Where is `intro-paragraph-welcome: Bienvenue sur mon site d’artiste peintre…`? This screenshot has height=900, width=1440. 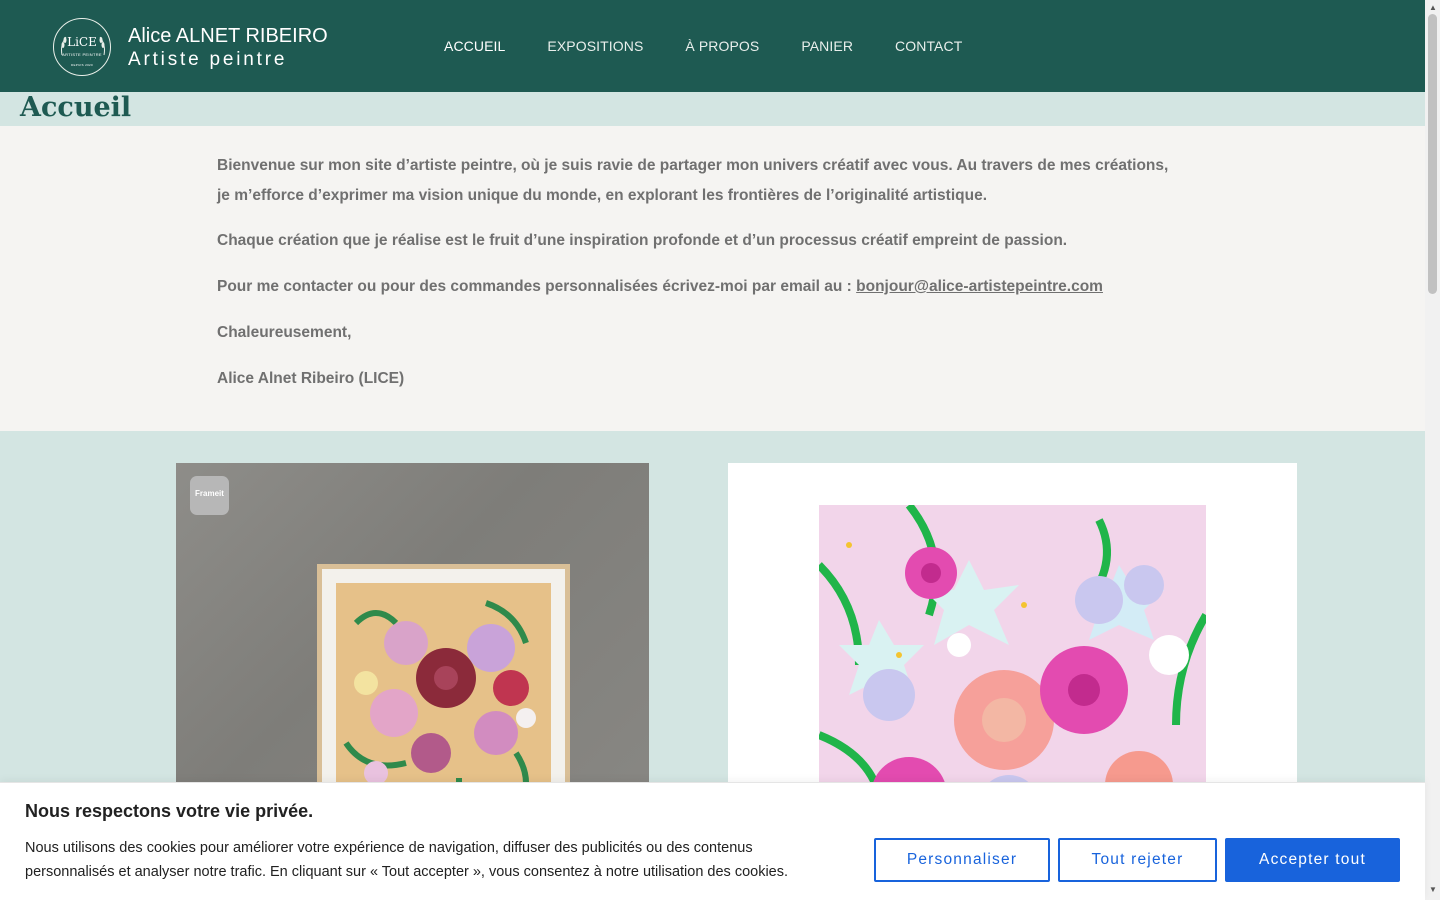 intro-paragraph-welcome: Bienvenue sur mon site d’artiste peintre… is located at coordinates (693, 180).